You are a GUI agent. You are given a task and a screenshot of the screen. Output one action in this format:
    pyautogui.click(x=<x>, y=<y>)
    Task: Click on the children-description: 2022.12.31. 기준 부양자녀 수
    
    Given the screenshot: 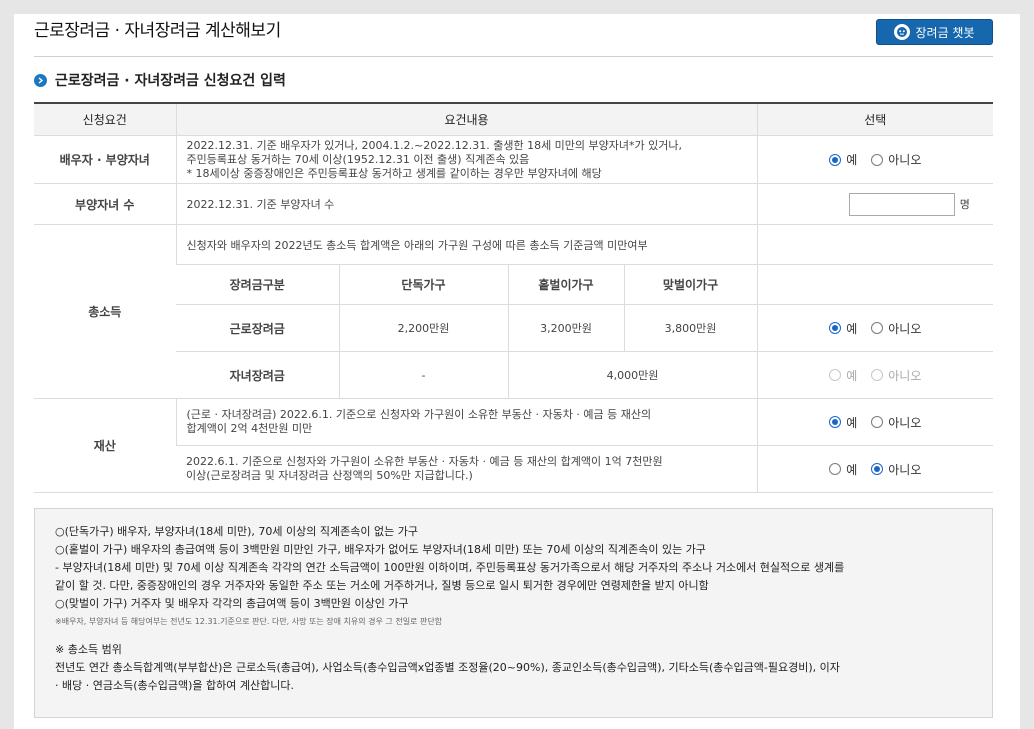 What is the action you would take?
    pyautogui.click(x=466, y=204)
    